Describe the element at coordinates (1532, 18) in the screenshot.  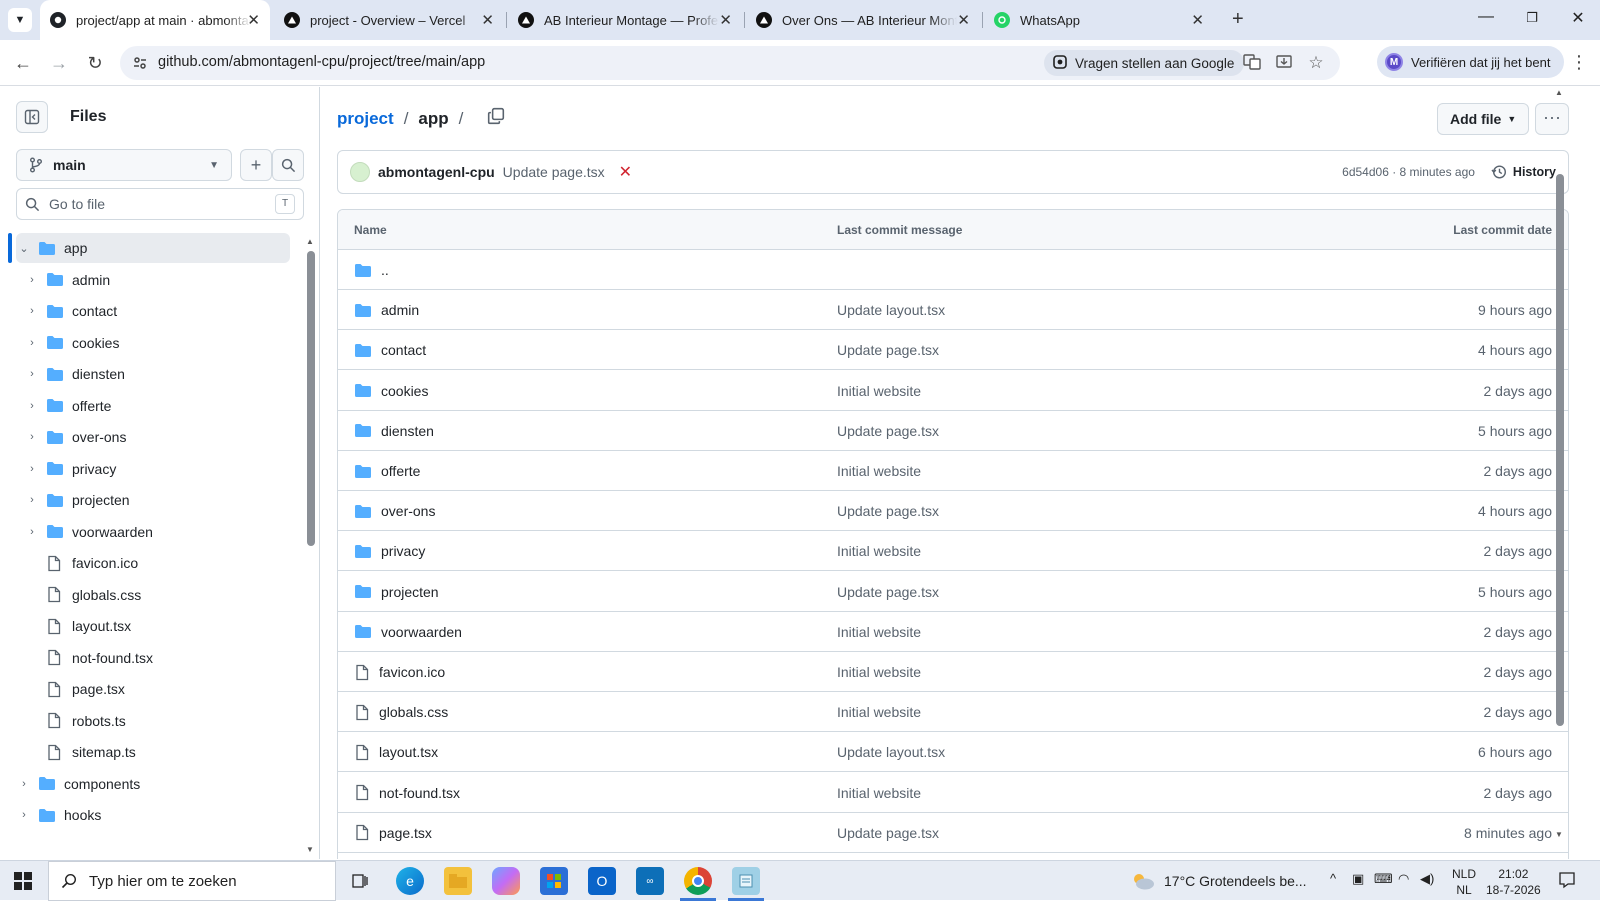
I see `restore-icon: ❐` at that location.